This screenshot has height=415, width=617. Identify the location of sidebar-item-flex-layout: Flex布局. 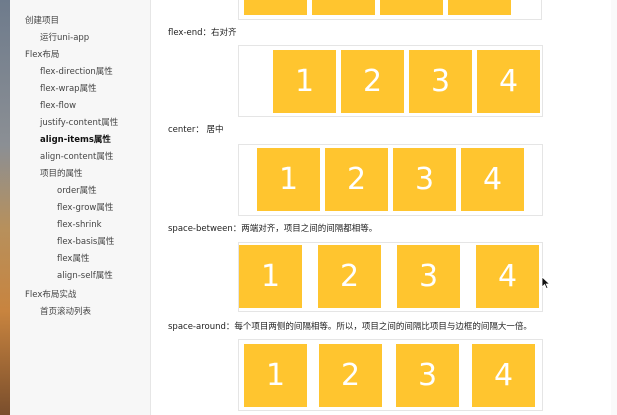
(87, 55).